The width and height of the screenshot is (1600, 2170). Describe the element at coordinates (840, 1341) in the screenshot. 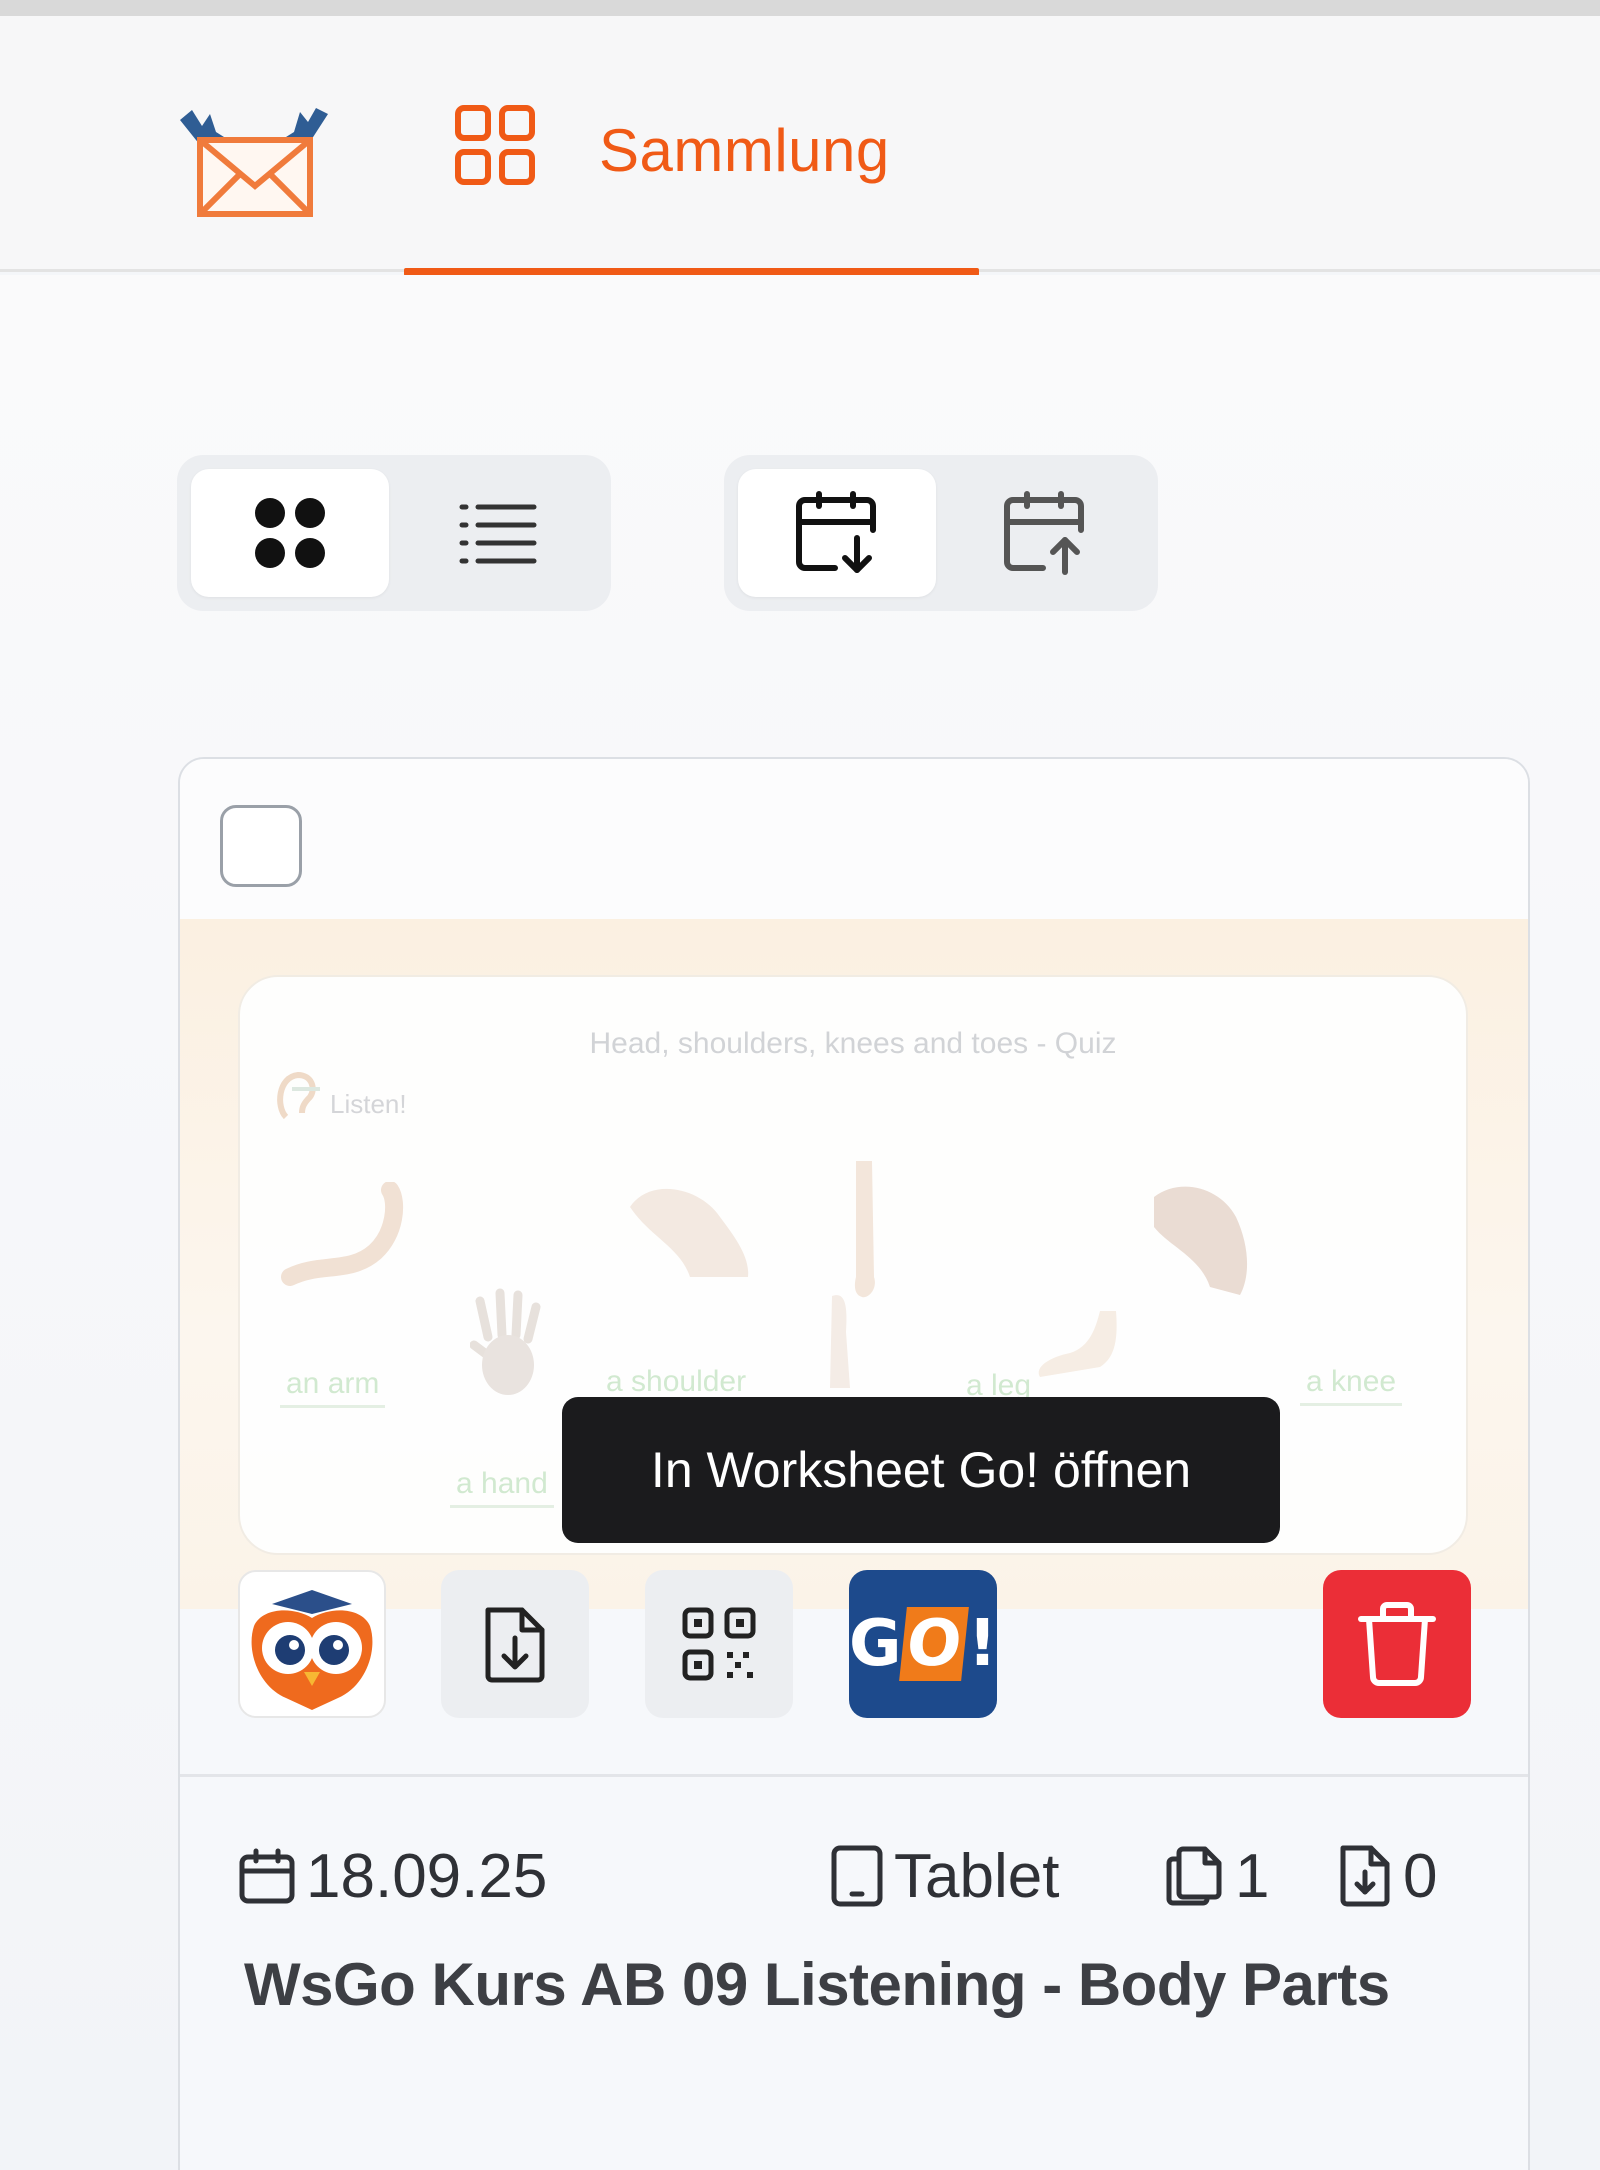

I see `finger-image` at that location.